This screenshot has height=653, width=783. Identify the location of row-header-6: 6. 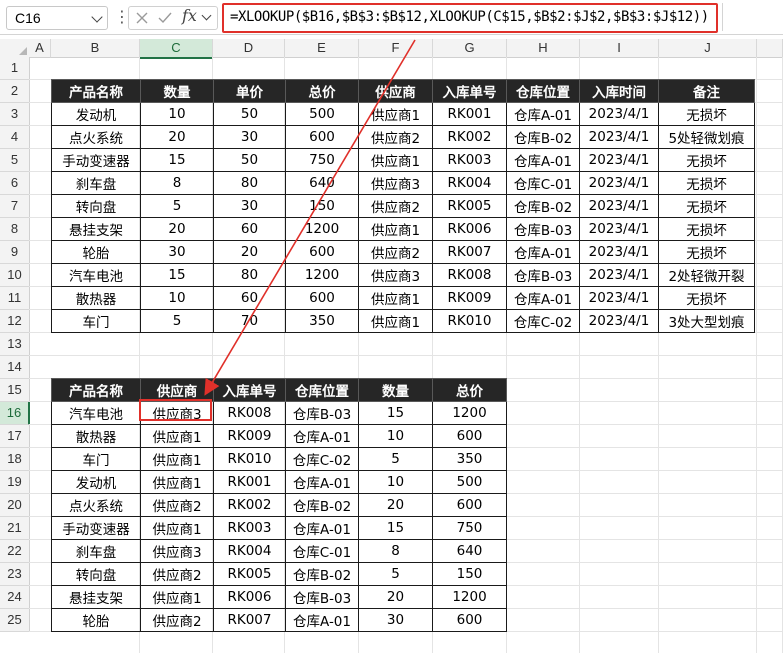
(15, 183).